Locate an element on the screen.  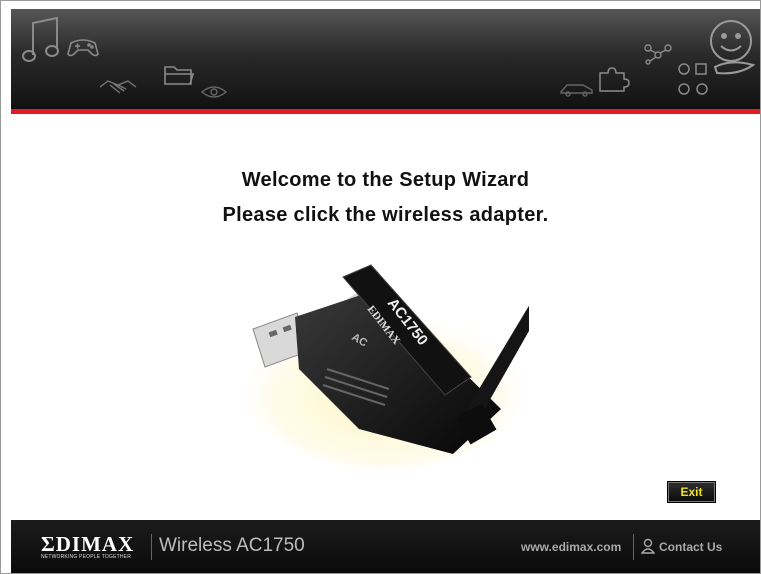
contact-us-link: Contact Us is located at coordinates (690, 547).